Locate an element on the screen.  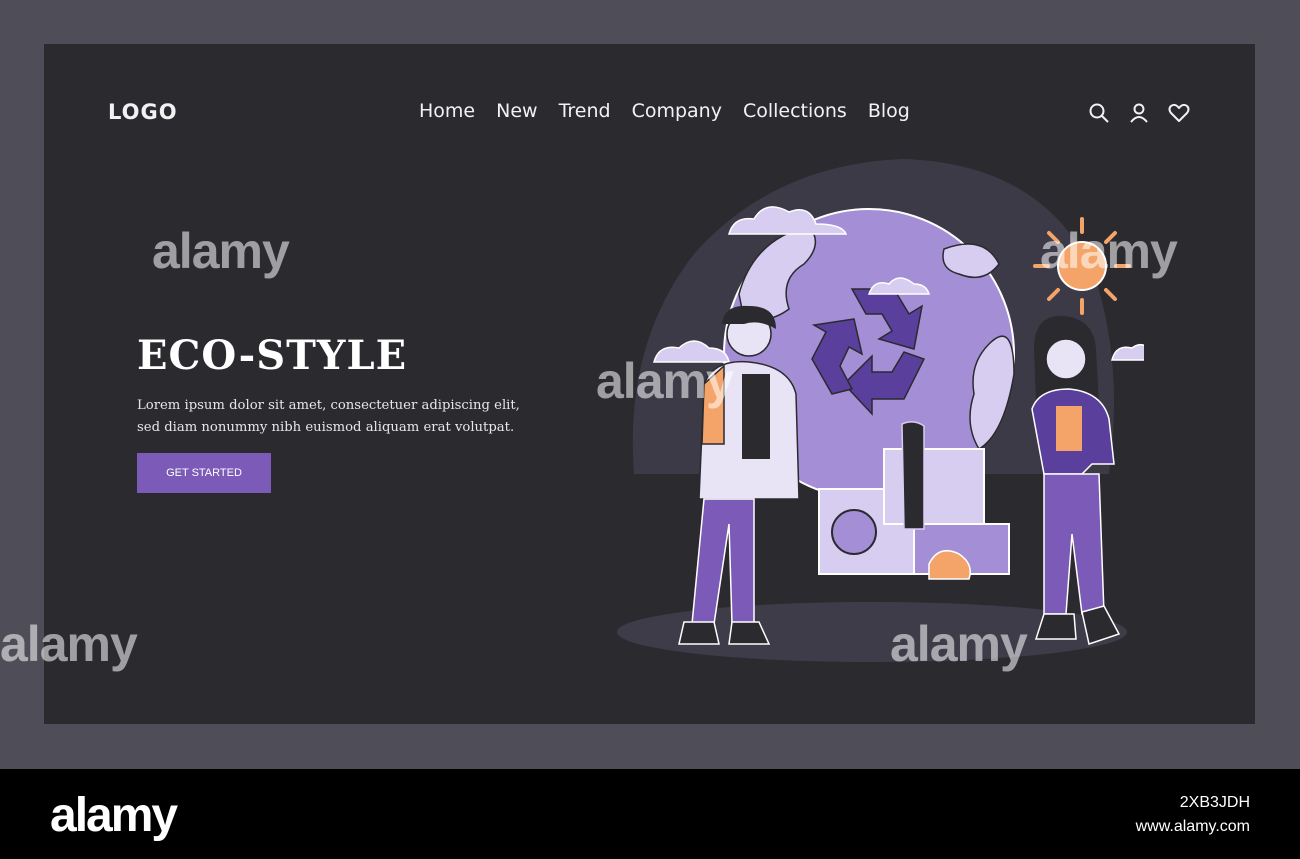
watermark-footer: alamy 2XB3JDH www.alamy.com is located at coordinates (650, 814).